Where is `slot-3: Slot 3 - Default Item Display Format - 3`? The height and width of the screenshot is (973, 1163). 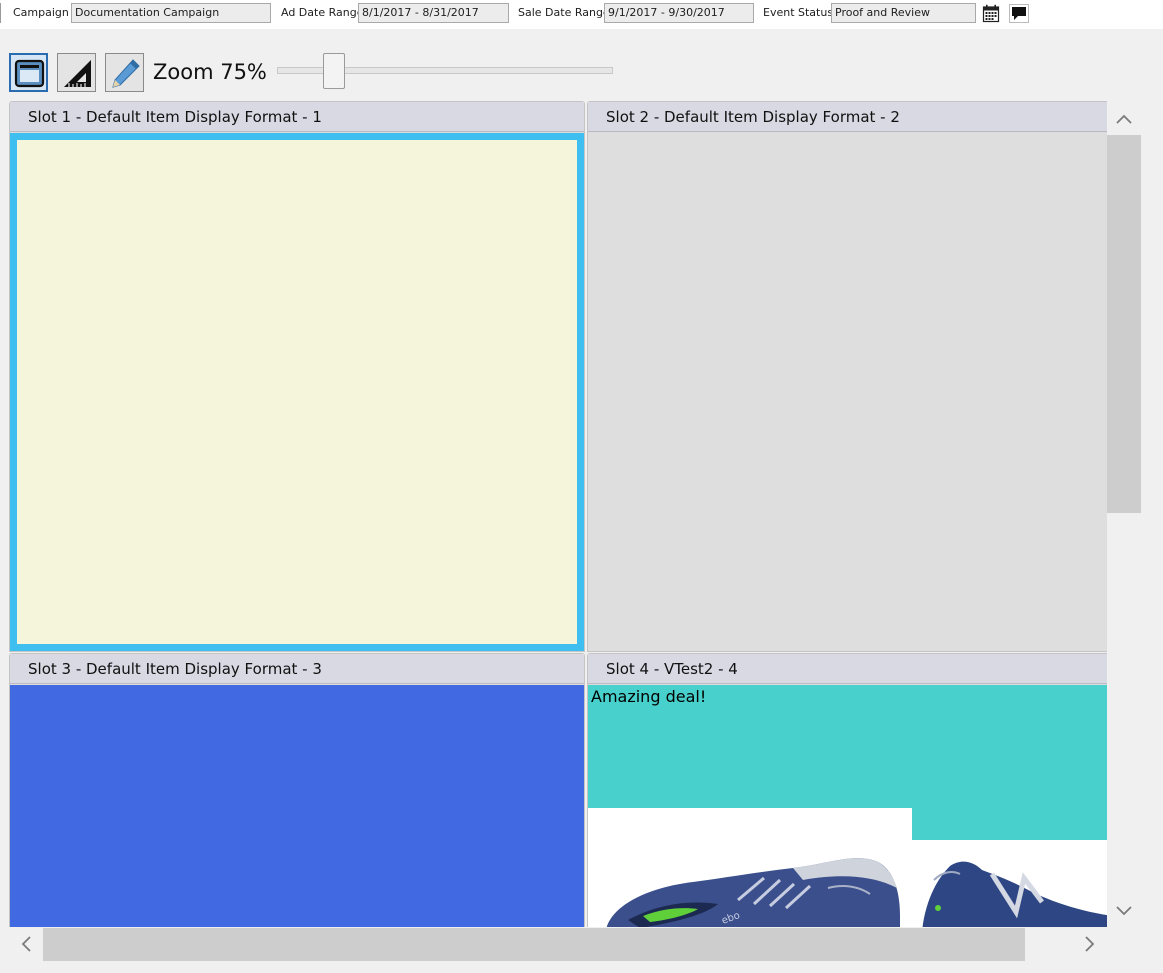
slot-3: Slot 3 - Default Item Display Format - 3 is located at coordinates (297, 790).